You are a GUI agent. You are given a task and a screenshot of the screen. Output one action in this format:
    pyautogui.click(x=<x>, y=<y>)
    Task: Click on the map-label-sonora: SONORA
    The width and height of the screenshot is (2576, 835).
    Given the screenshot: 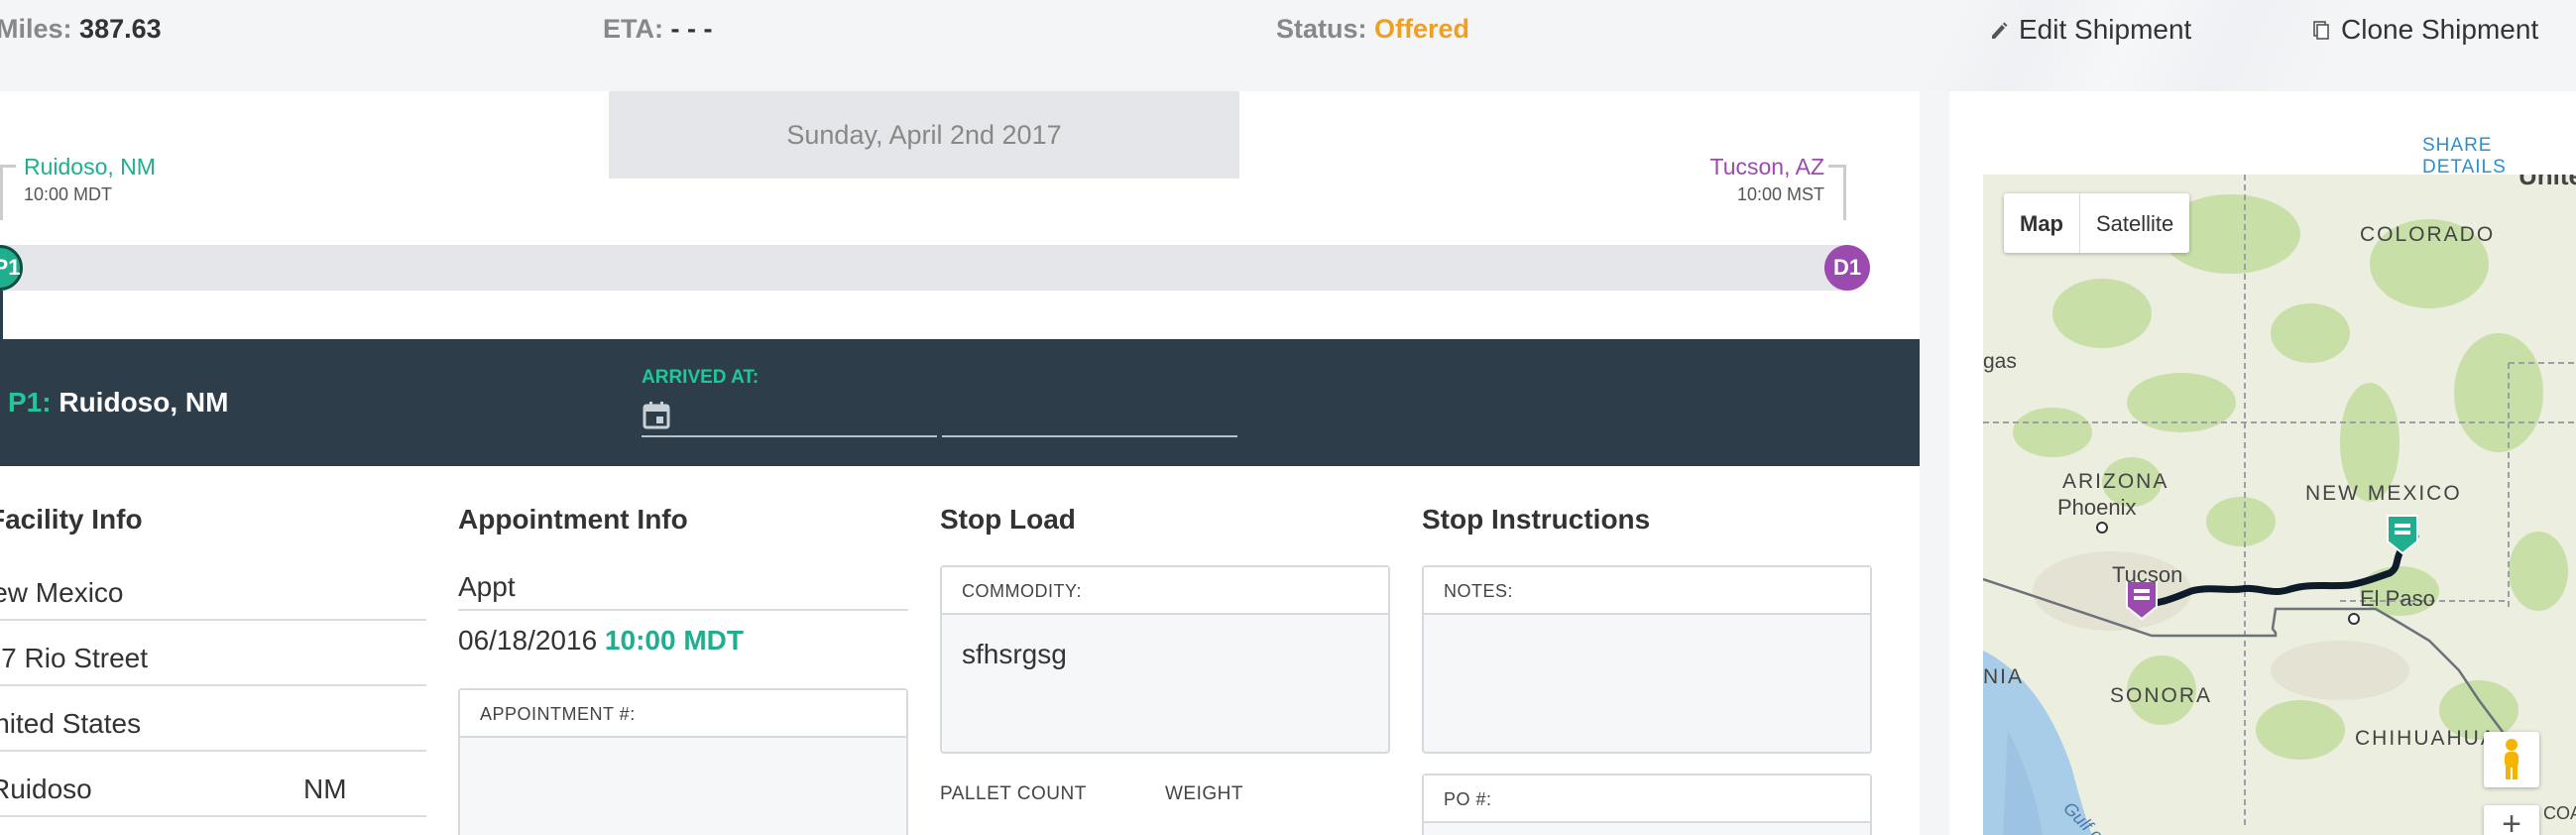 What is the action you would take?
    pyautogui.click(x=2161, y=695)
    